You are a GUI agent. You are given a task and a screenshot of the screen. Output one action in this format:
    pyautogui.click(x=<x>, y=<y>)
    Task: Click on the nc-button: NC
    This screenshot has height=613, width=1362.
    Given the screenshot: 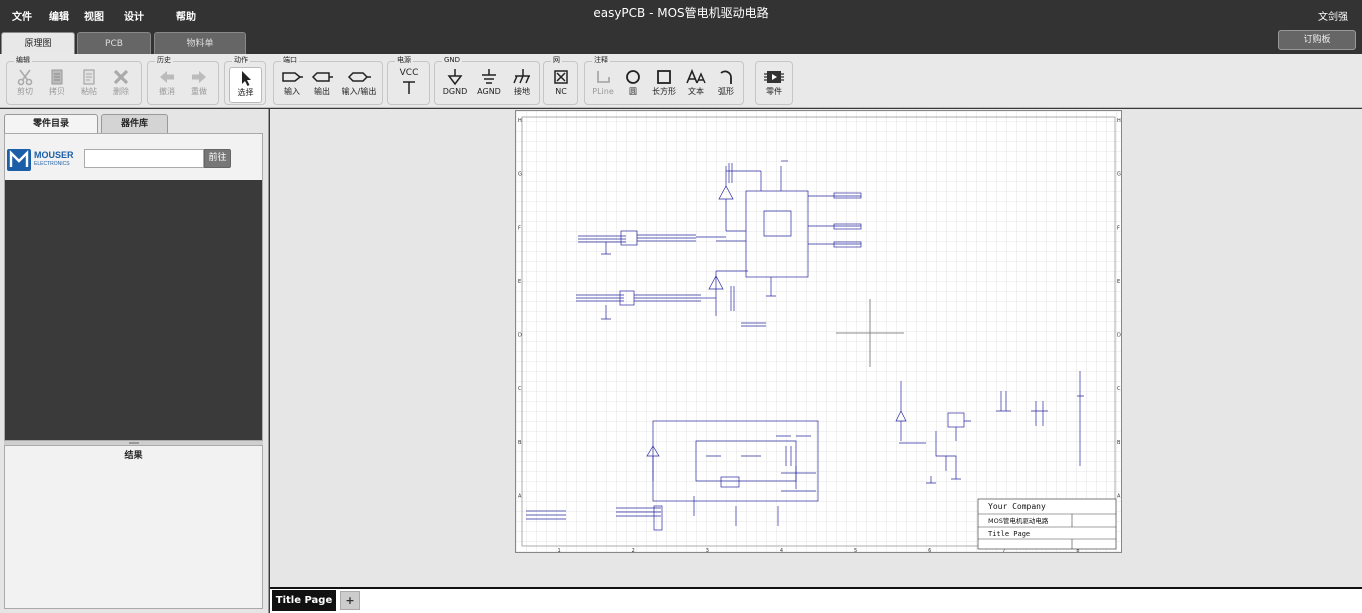 What is the action you would take?
    pyautogui.click(x=561, y=85)
    